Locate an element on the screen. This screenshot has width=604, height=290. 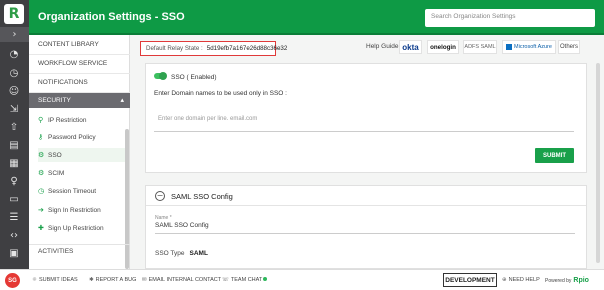
expand-rail-button: › is located at coordinates (14, 34).